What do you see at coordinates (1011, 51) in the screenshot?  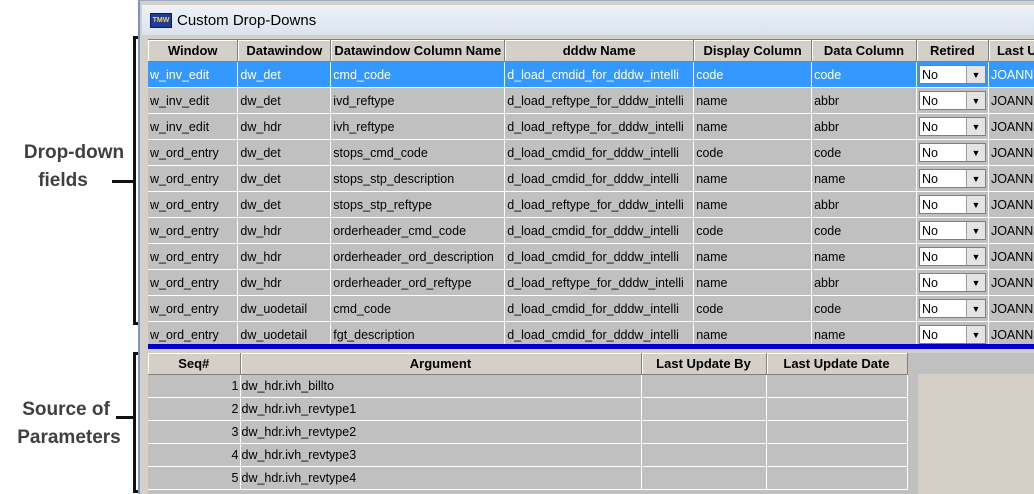 I see `col-header-last-updated: Last U` at bounding box center [1011, 51].